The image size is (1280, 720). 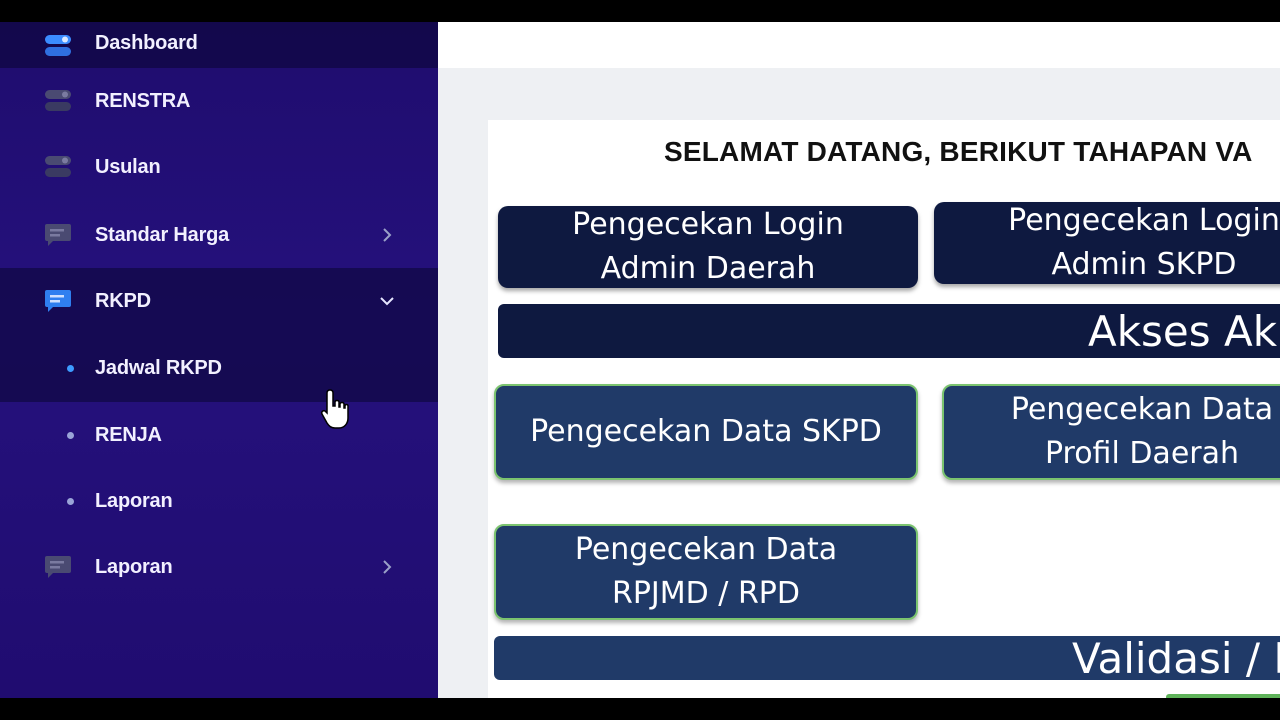 I want to click on sidebar-subitem-jadwal-rkpd: Jadwal RKPD, so click(x=219, y=368).